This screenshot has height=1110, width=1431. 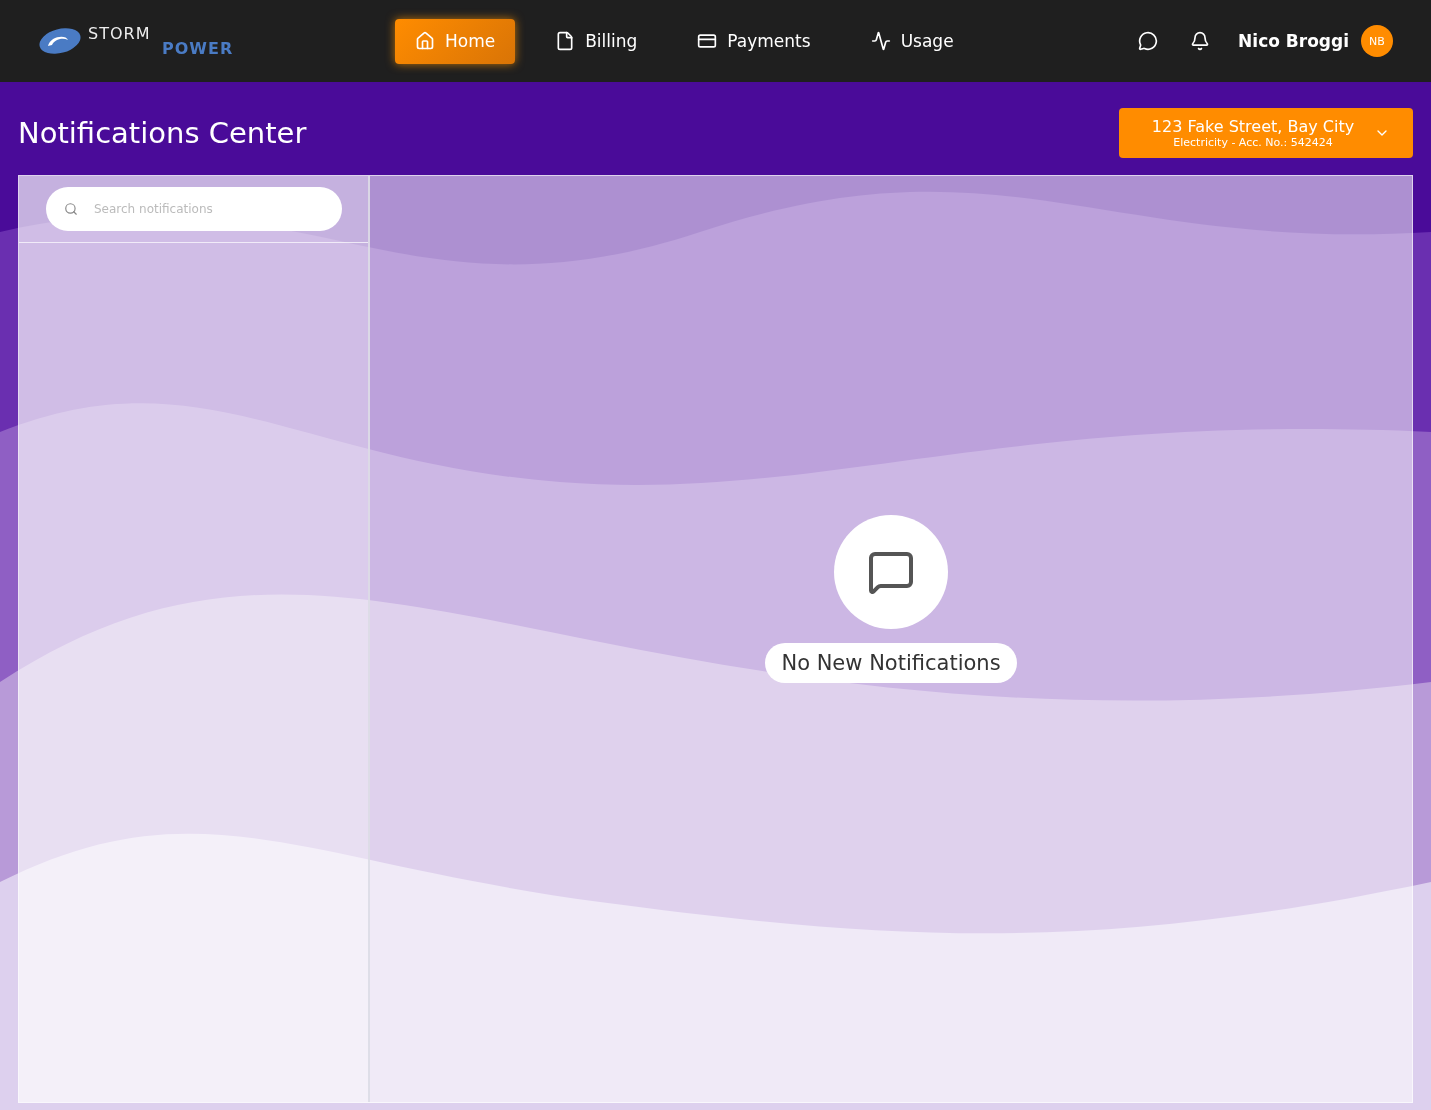 I want to click on search-field: Search notifications, so click(x=194, y=209).